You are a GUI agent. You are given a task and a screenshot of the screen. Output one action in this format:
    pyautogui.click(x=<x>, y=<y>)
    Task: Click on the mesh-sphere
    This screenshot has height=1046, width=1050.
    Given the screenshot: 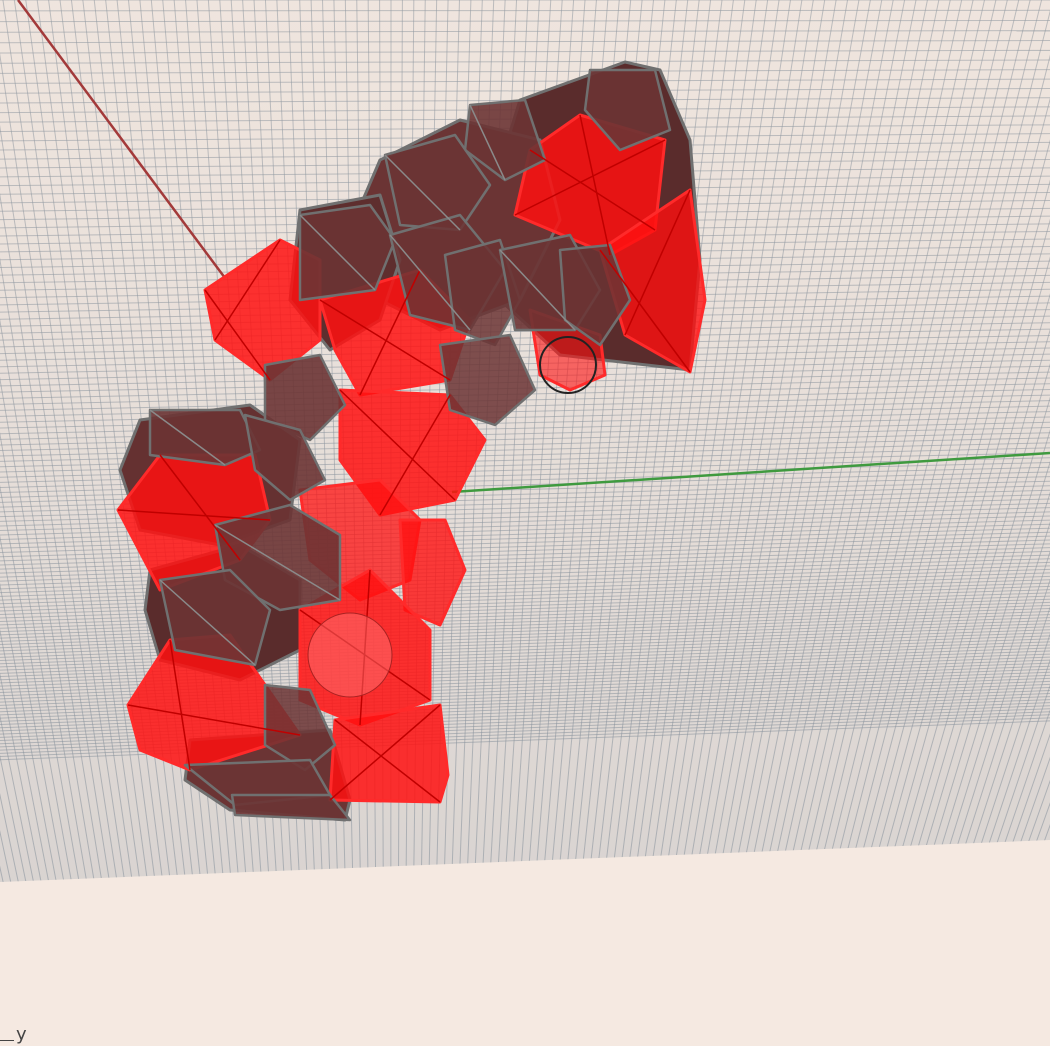 What is the action you would take?
    pyautogui.click(x=350, y=655)
    